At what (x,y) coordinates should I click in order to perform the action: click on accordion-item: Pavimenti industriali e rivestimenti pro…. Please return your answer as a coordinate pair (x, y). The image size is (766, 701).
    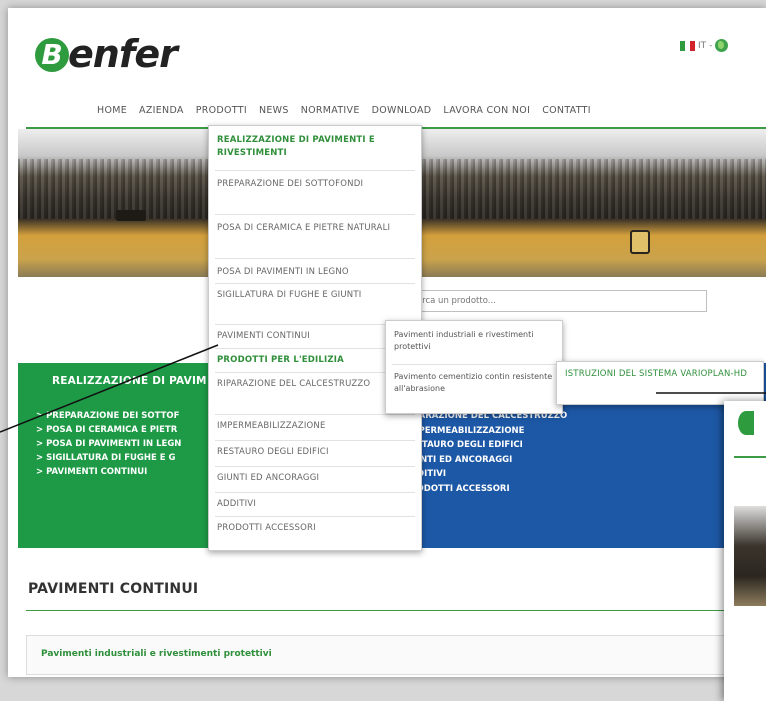
    Looking at the image, I should click on (396, 655).